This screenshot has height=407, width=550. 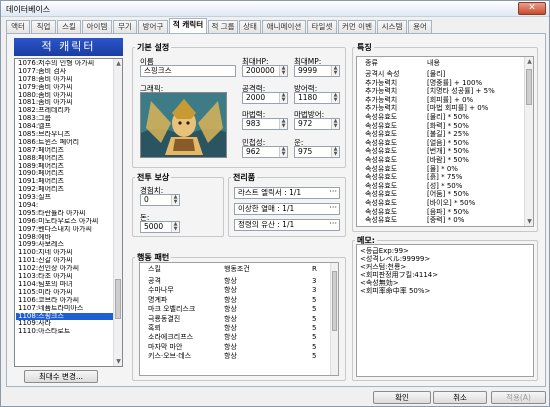 What do you see at coordinates (43, 26) in the screenshot?
I see `tab-item: 직업` at bounding box center [43, 26].